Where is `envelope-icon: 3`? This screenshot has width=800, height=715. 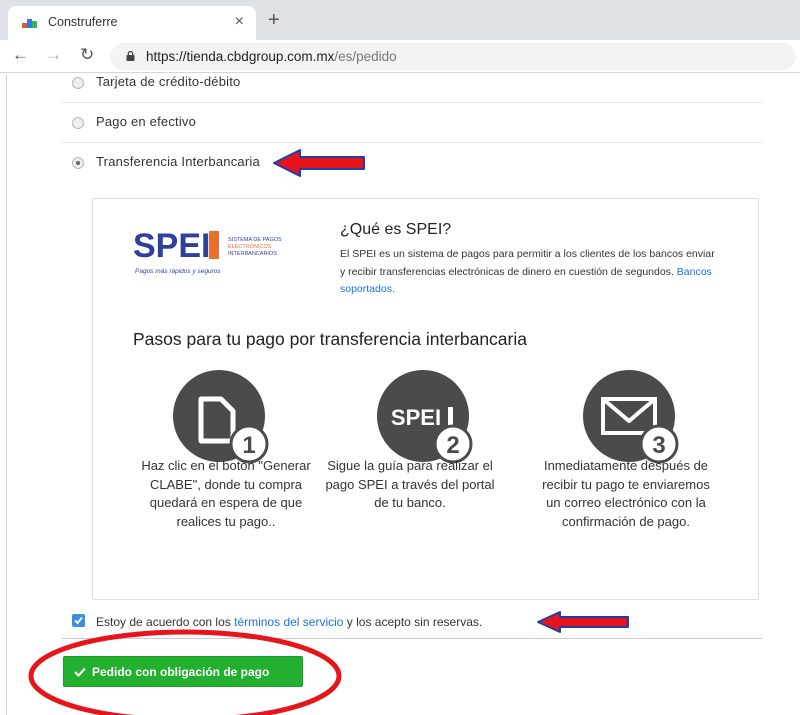 envelope-icon: 3 is located at coordinates (631, 417).